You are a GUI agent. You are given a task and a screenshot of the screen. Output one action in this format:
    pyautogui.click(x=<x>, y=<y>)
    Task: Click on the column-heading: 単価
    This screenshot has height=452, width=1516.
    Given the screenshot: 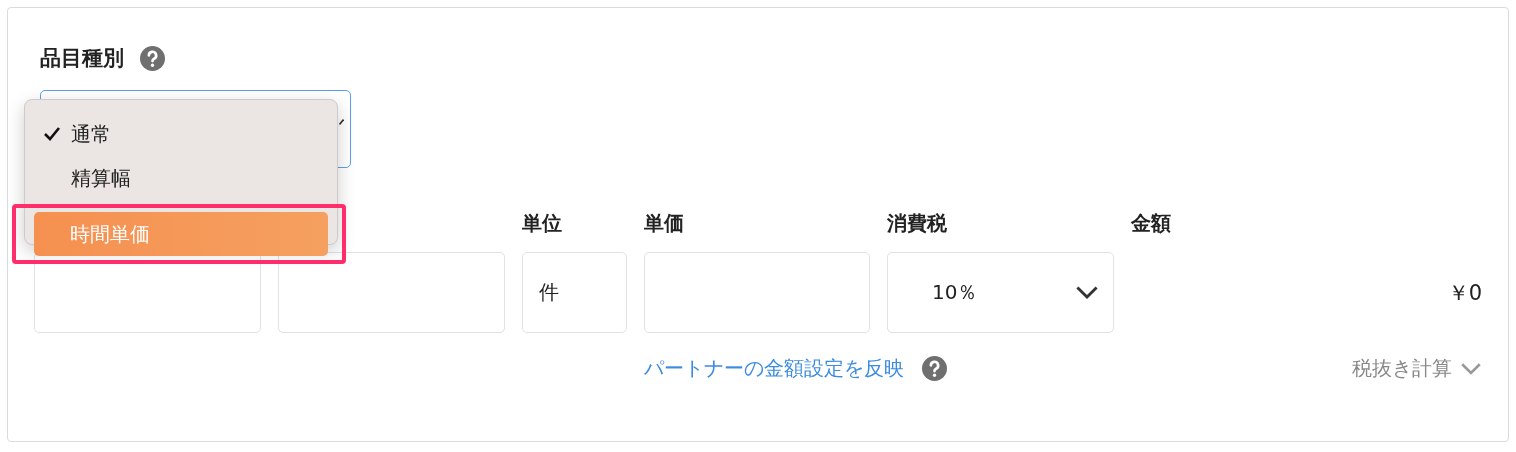 What is the action you would take?
    pyautogui.click(x=664, y=223)
    